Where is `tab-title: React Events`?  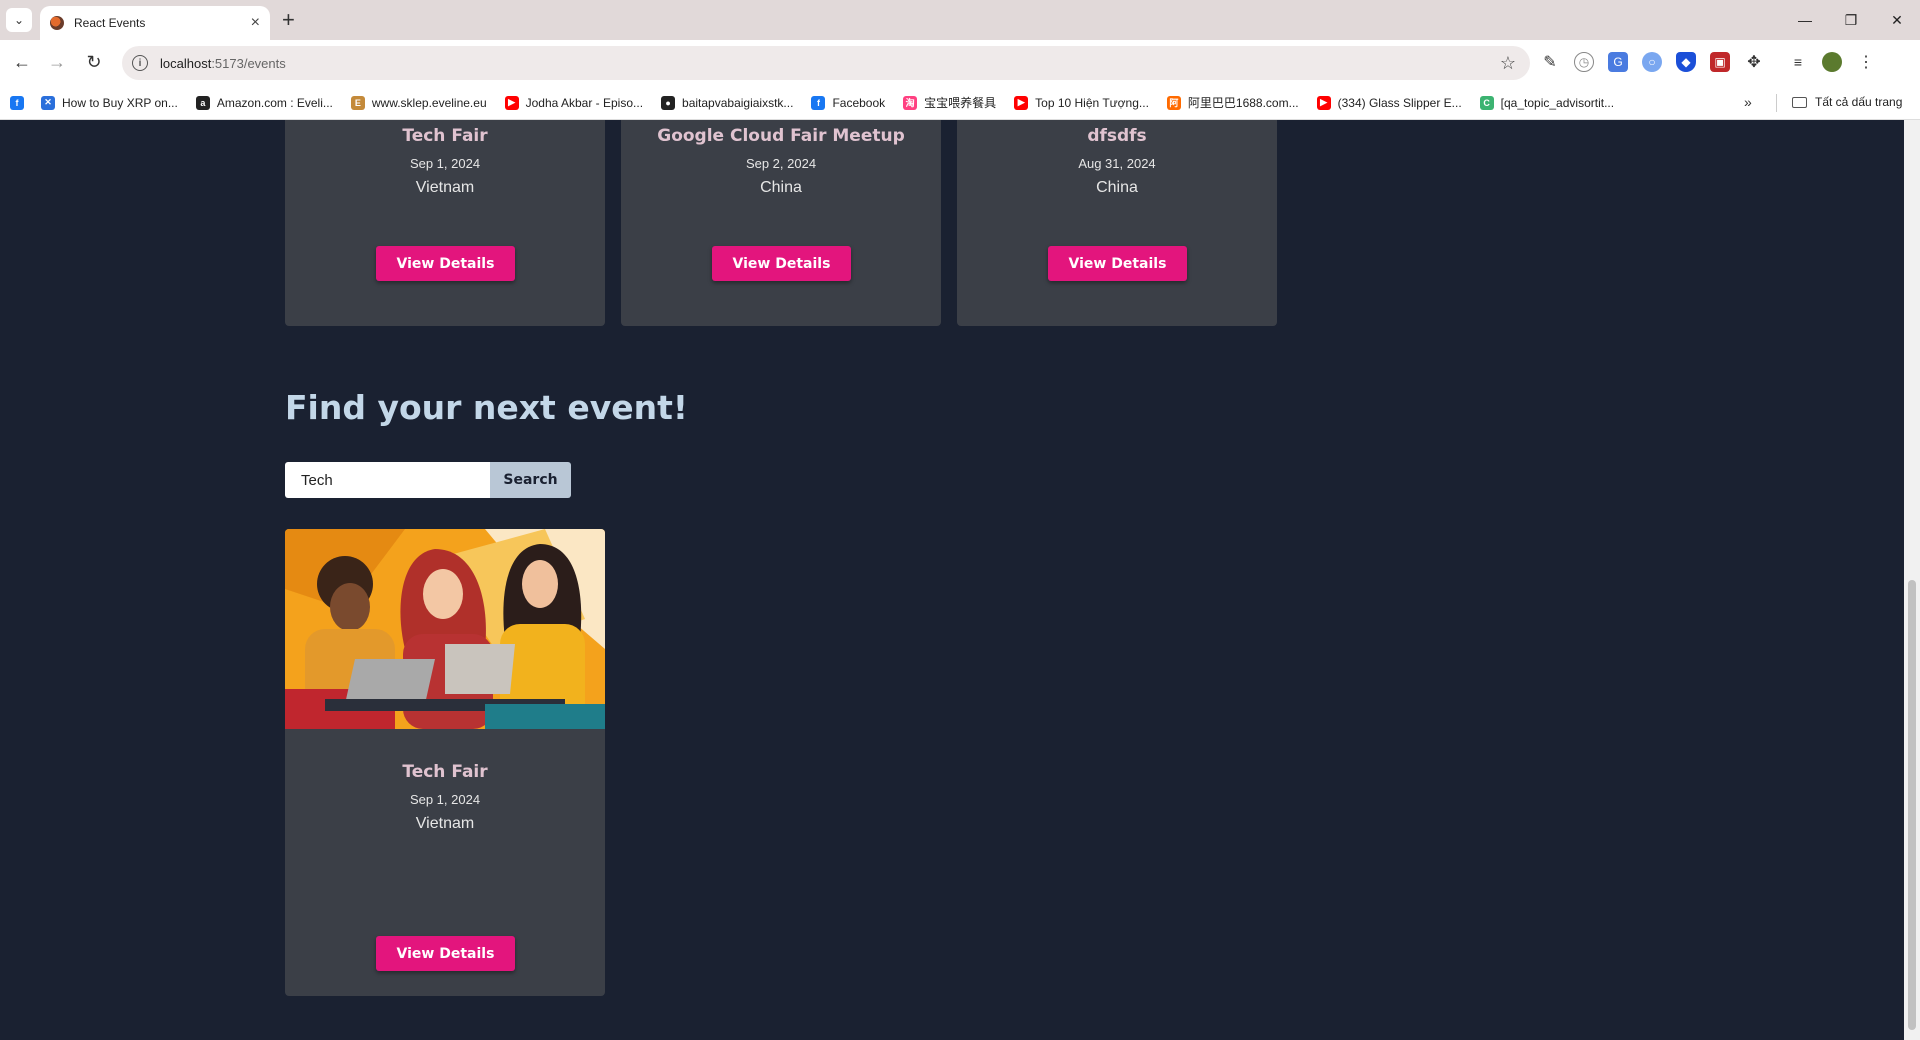 tab-title: React Events is located at coordinates (110, 23).